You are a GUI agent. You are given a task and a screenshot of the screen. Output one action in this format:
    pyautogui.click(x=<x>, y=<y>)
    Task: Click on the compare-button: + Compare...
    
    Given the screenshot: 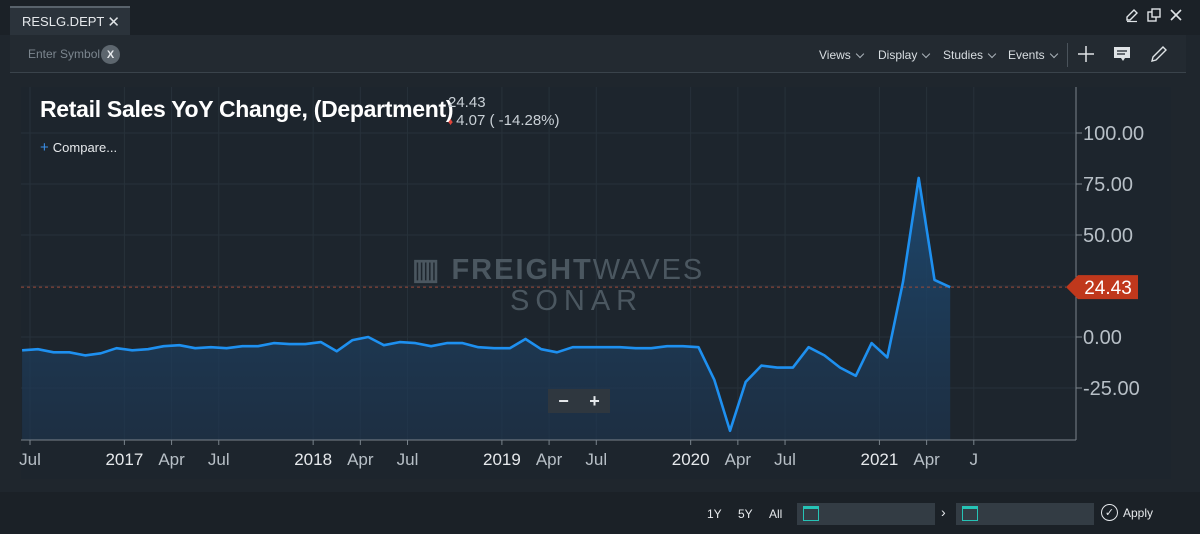 What is the action you would take?
    pyautogui.click(x=78, y=147)
    